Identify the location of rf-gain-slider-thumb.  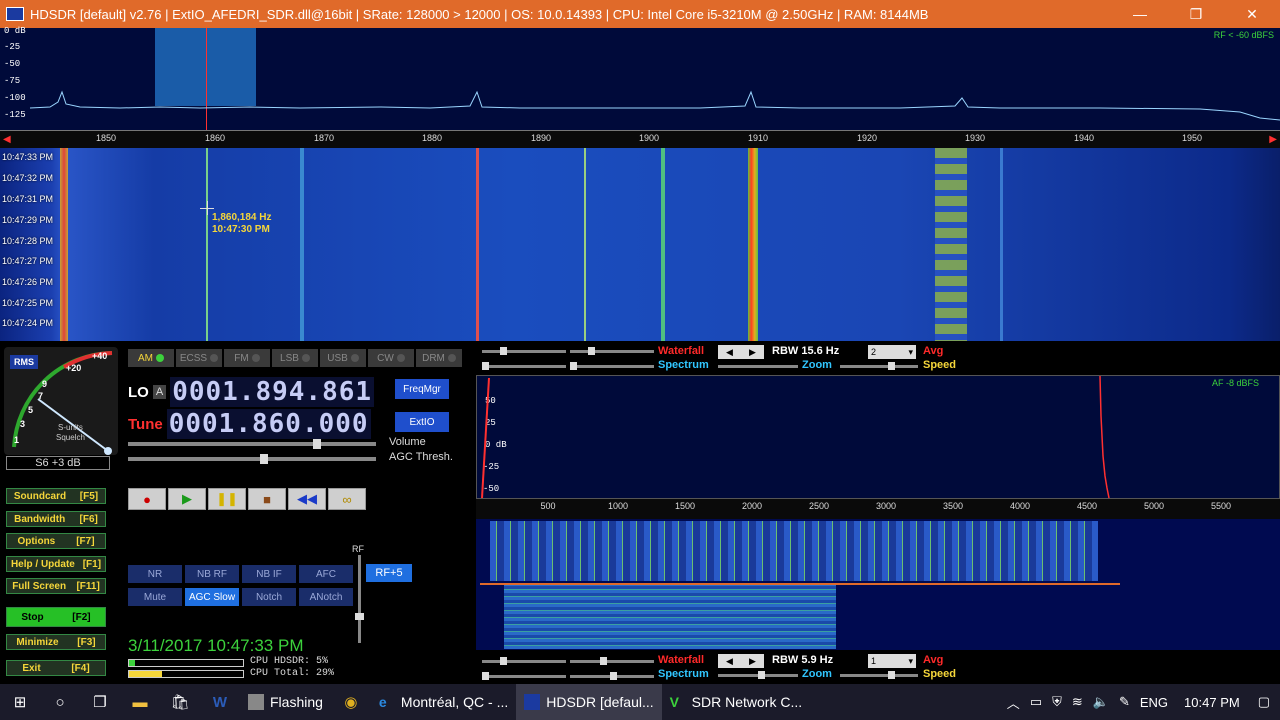
(359, 616).